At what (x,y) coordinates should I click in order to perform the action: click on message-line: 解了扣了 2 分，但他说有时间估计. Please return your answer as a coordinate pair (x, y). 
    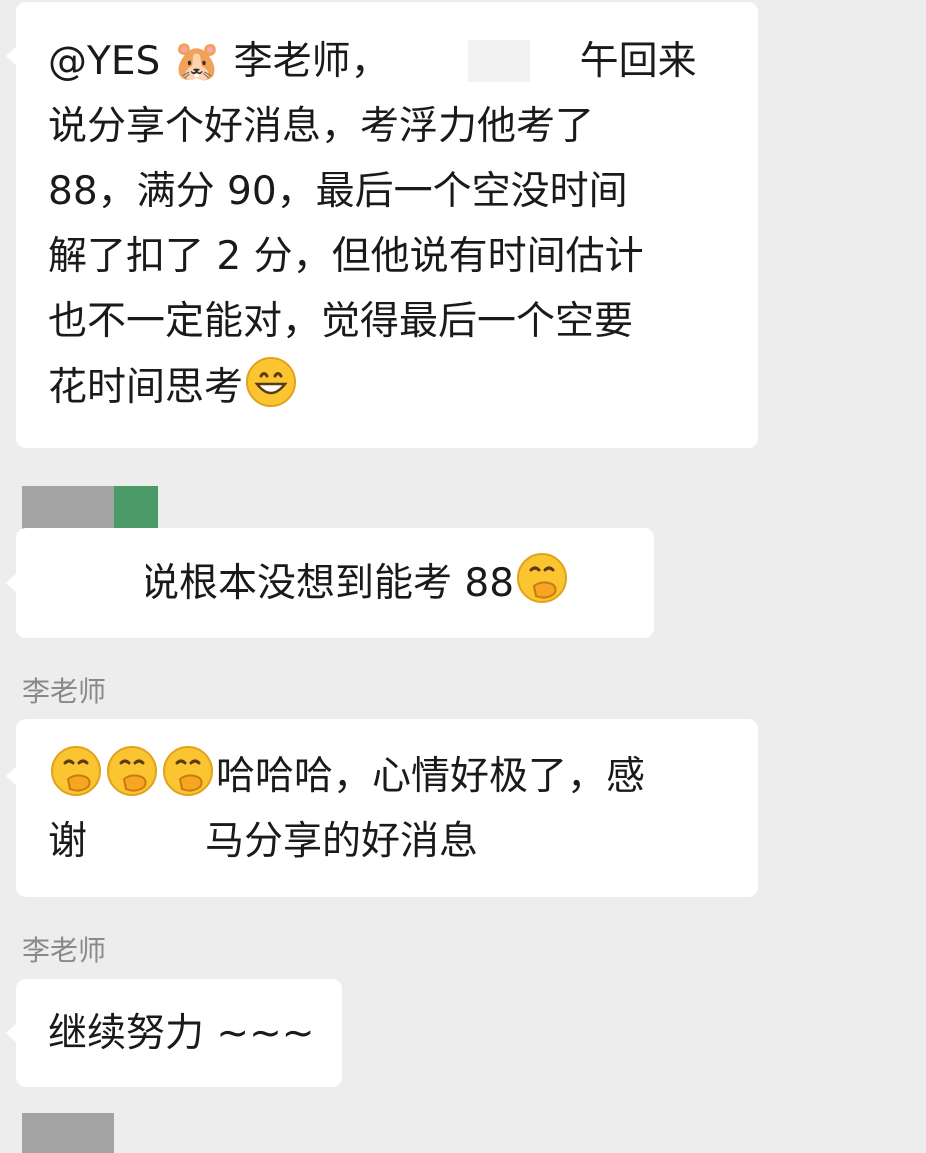
    Looking at the image, I should click on (346, 256).